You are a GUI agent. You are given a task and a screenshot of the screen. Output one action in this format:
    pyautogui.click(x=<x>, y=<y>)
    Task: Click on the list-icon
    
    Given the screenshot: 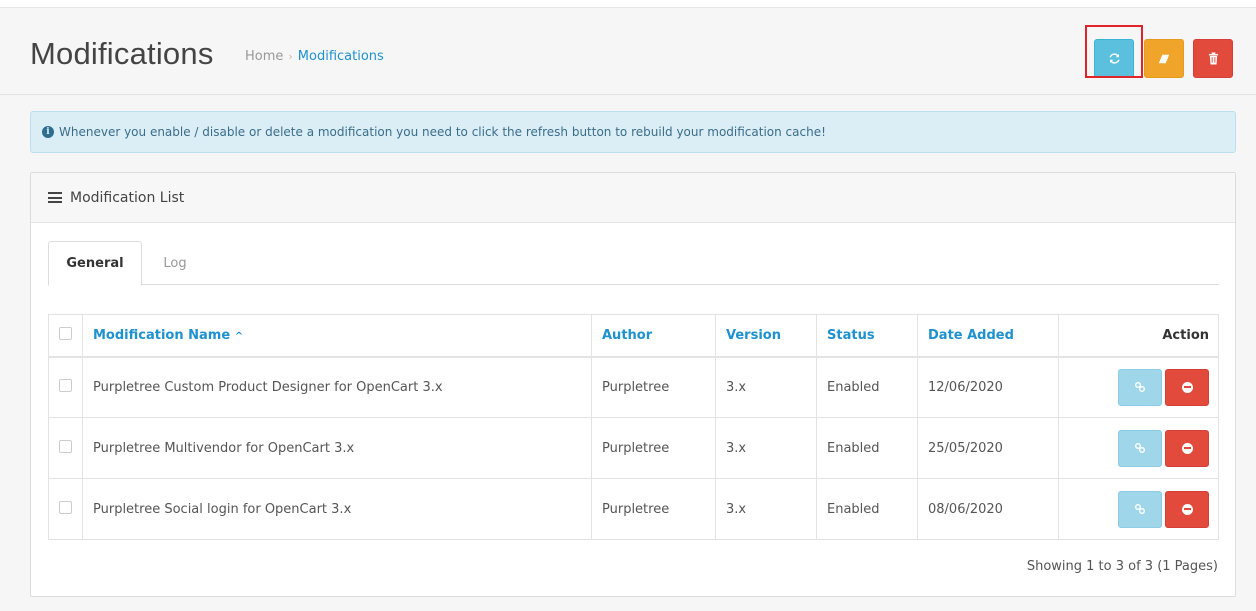 What is the action you would take?
    pyautogui.click(x=55, y=197)
    